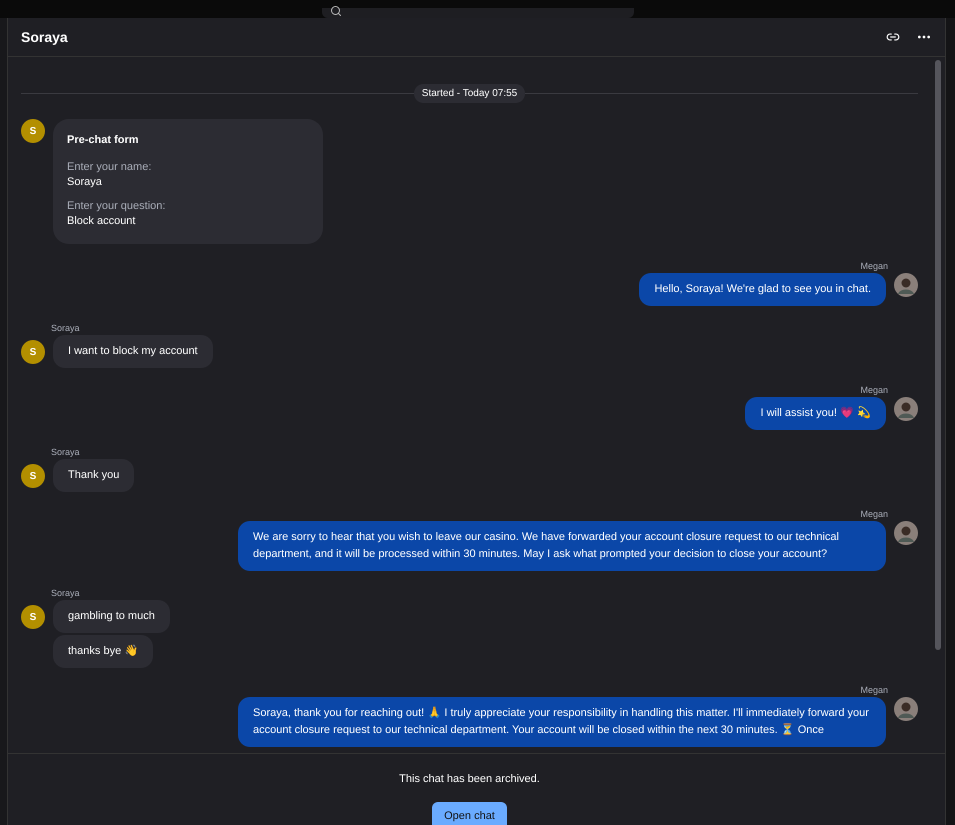  Describe the element at coordinates (469, 779) in the screenshot. I see `archived-notice: This chat has been archived.` at that location.